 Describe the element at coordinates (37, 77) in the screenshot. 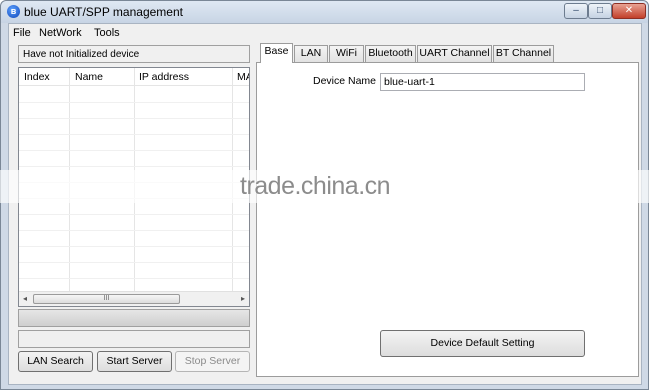

I see `column-index: Index` at that location.